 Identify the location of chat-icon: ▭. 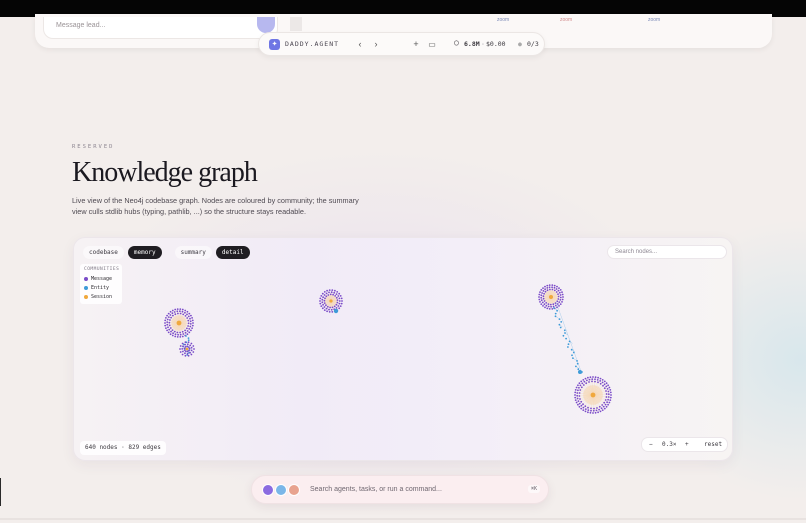
(432, 44).